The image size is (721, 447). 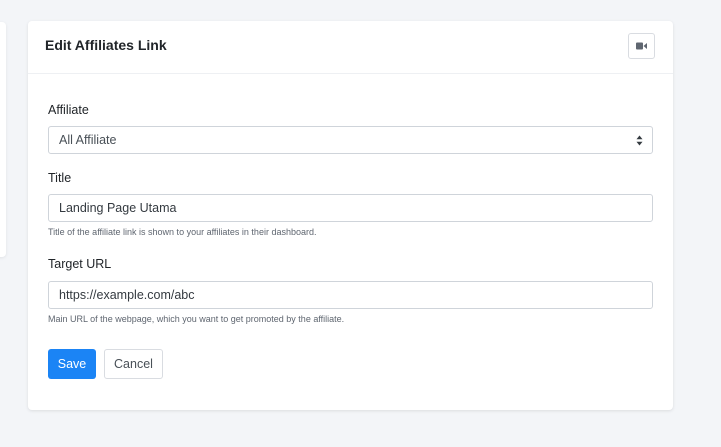 What do you see at coordinates (106, 45) in the screenshot?
I see `card-title: Edit Affiliates Link` at bounding box center [106, 45].